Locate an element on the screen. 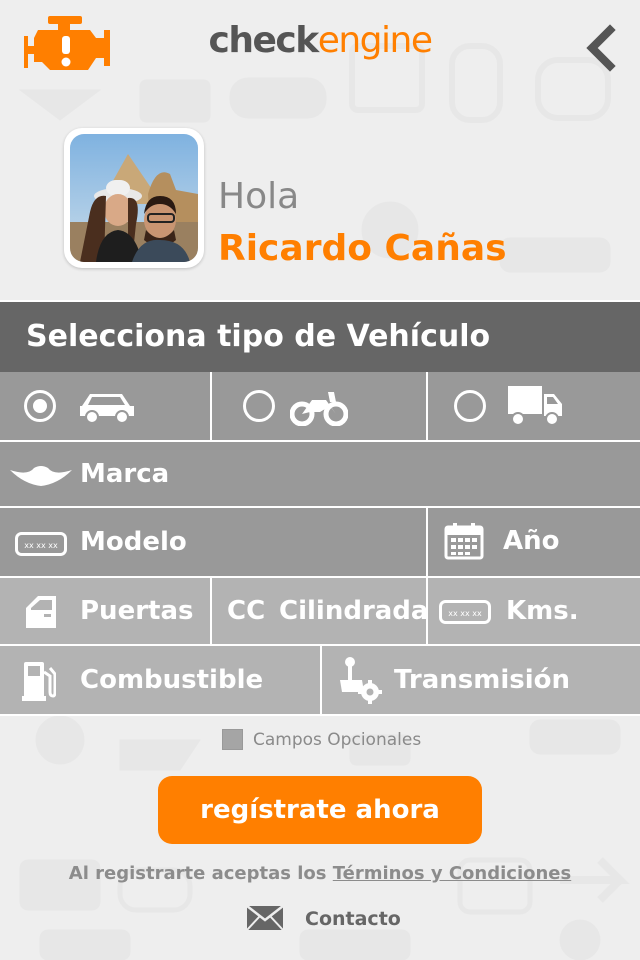 The width and height of the screenshot is (640, 960). chevron-left-icon is located at coordinates (601, 48).